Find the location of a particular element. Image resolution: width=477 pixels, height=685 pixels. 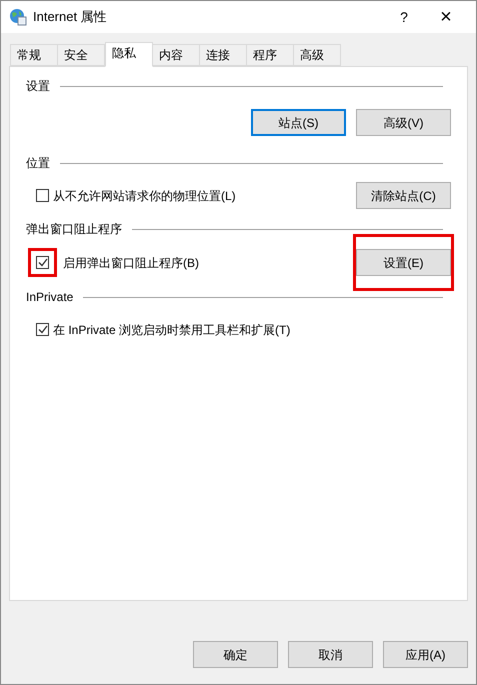

dialog-button: 确定 is located at coordinates (235, 654).